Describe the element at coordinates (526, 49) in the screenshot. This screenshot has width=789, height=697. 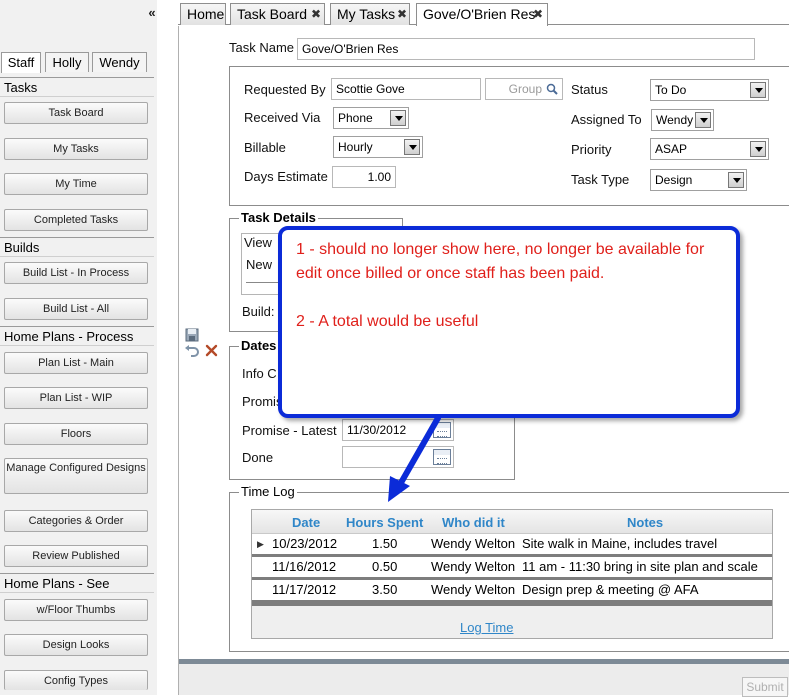
I see `task-name-input: Gove/O'Brien Res` at that location.